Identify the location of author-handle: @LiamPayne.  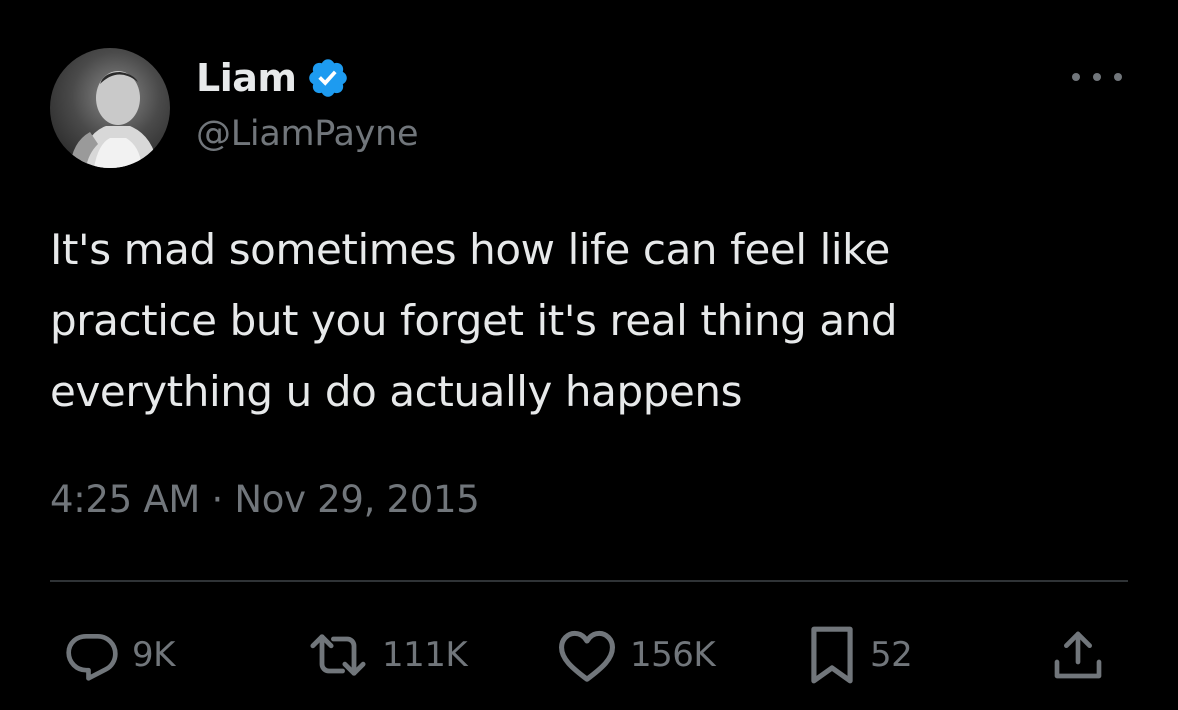
(307, 134).